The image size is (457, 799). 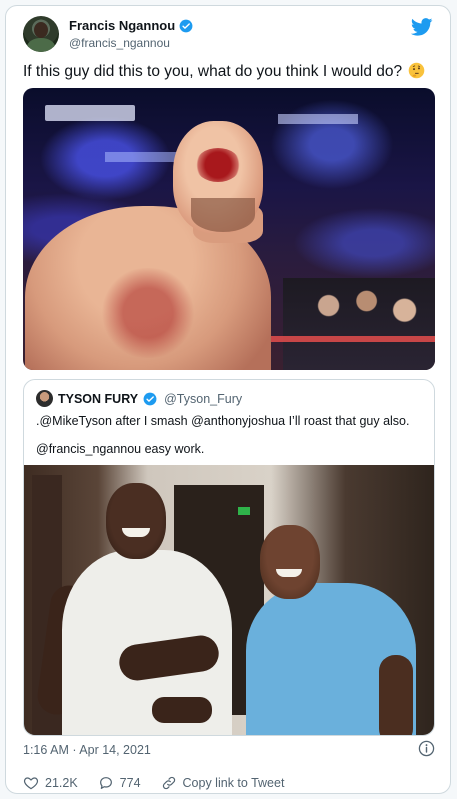 What do you see at coordinates (44, 398) in the screenshot?
I see `quoted-avatar` at bounding box center [44, 398].